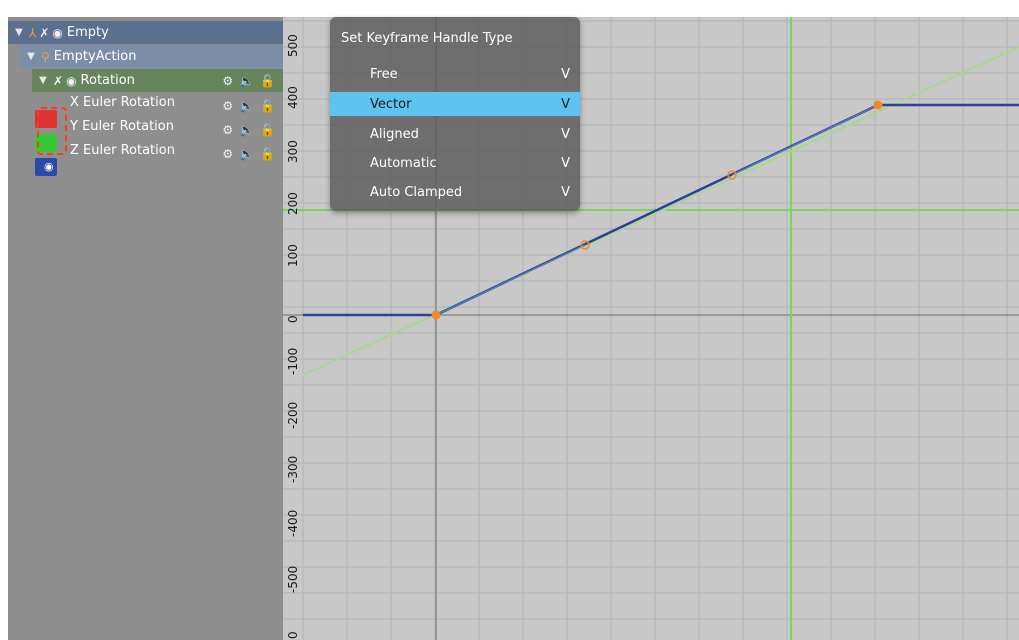 The height and width of the screenshot is (640, 1019). I want to click on y-tick-label: -300, so click(293, 469).